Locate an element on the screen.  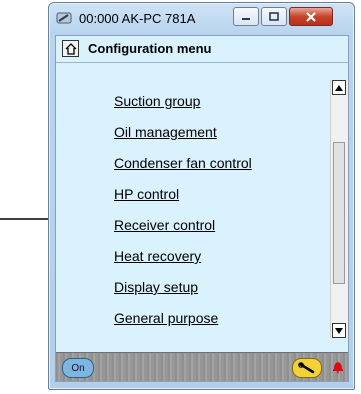
window-title: 00:000 AK-PC 781A is located at coordinates (137, 18).